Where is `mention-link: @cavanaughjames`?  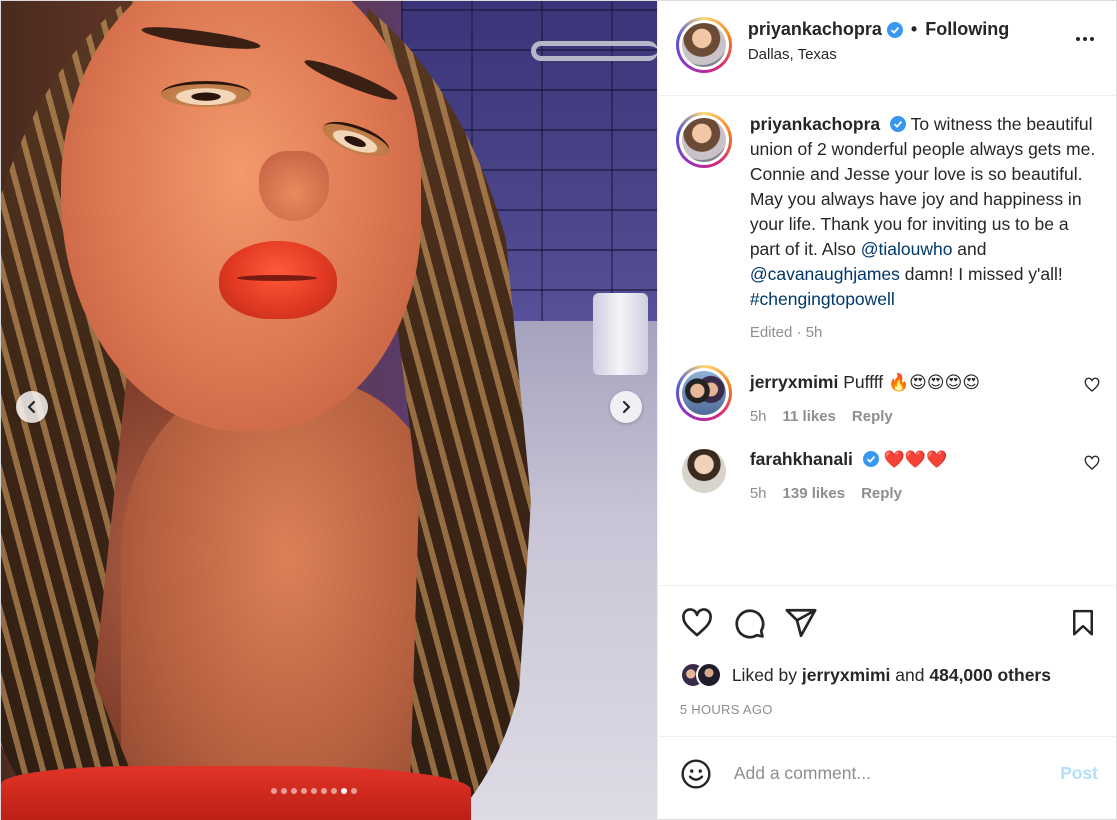 mention-link: @cavanaughjames is located at coordinates (825, 274).